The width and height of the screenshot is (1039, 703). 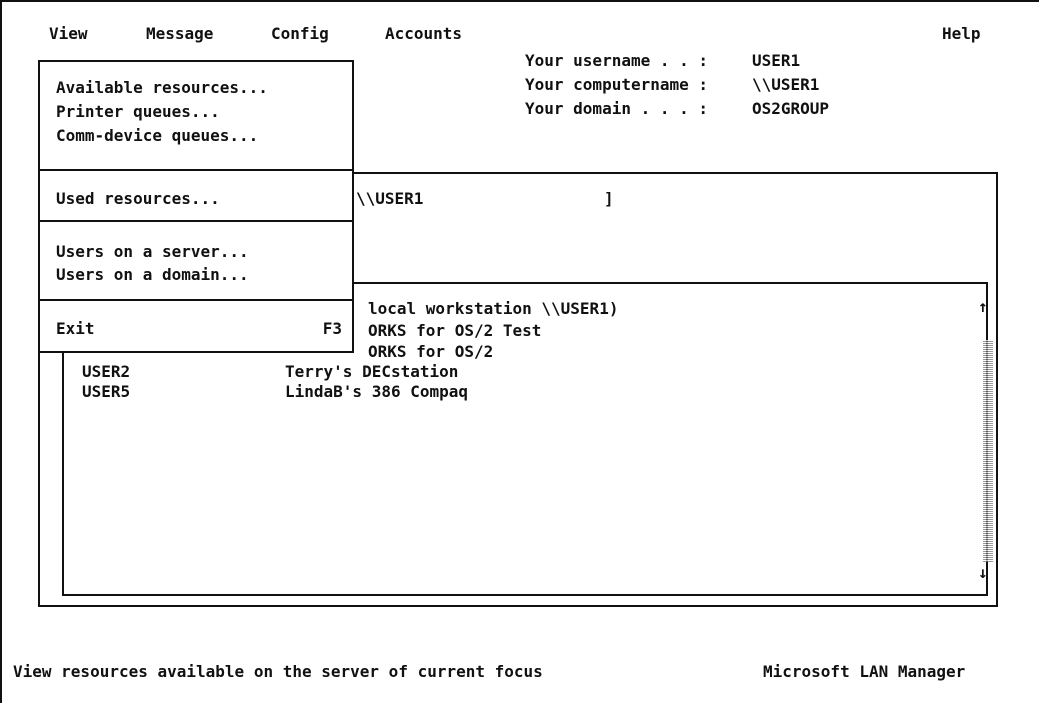 What do you see at coordinates (776, 60) in the screenshot?
I see `username-value: USER1` at bounding box center [776, 60].